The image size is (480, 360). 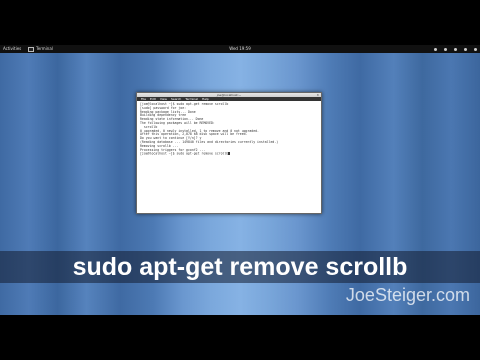 I want to click on top-panel: Activities Terminal Wed 19:59, so click(x=240, y=49).